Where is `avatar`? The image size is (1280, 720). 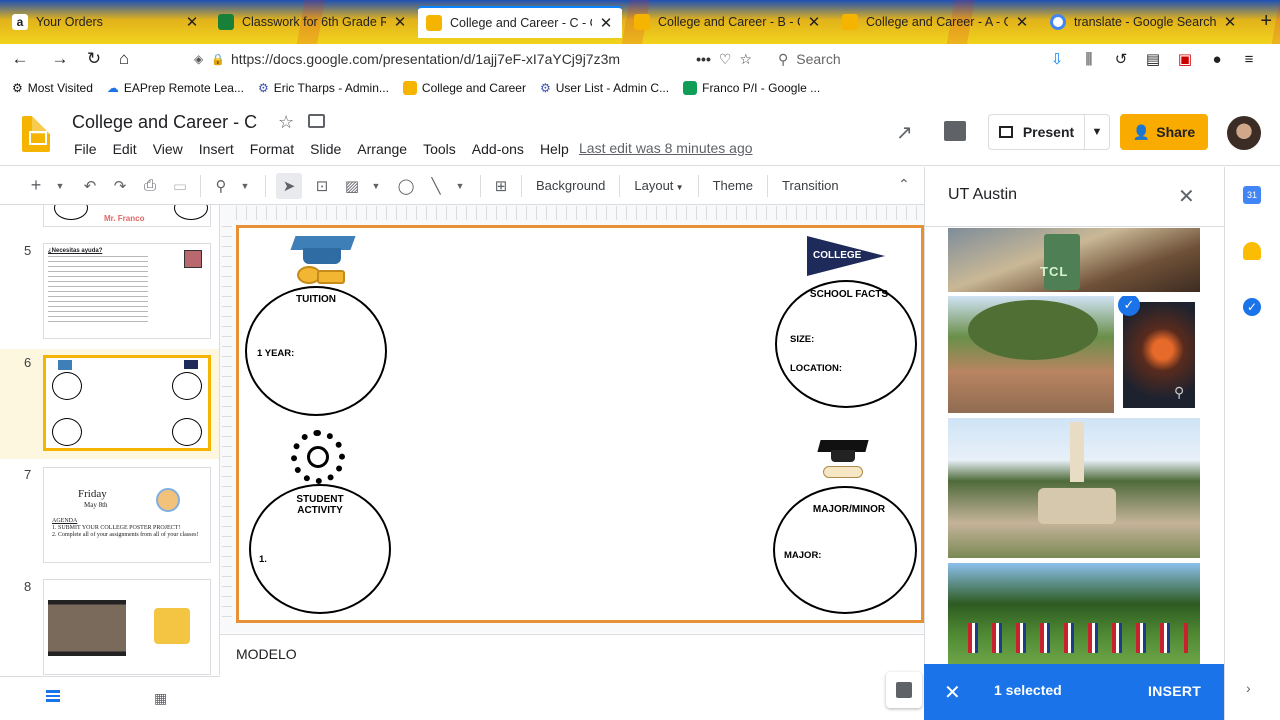 avatar is located at coordinates (1244, 133).